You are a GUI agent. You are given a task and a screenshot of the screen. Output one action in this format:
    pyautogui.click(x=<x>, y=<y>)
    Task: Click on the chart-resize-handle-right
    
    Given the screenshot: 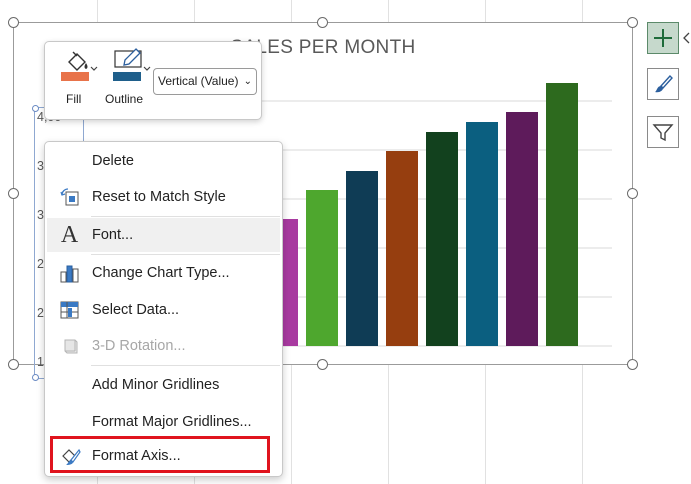 What is the action you would take?
    pyautogui.click(x=632, y=193)
    